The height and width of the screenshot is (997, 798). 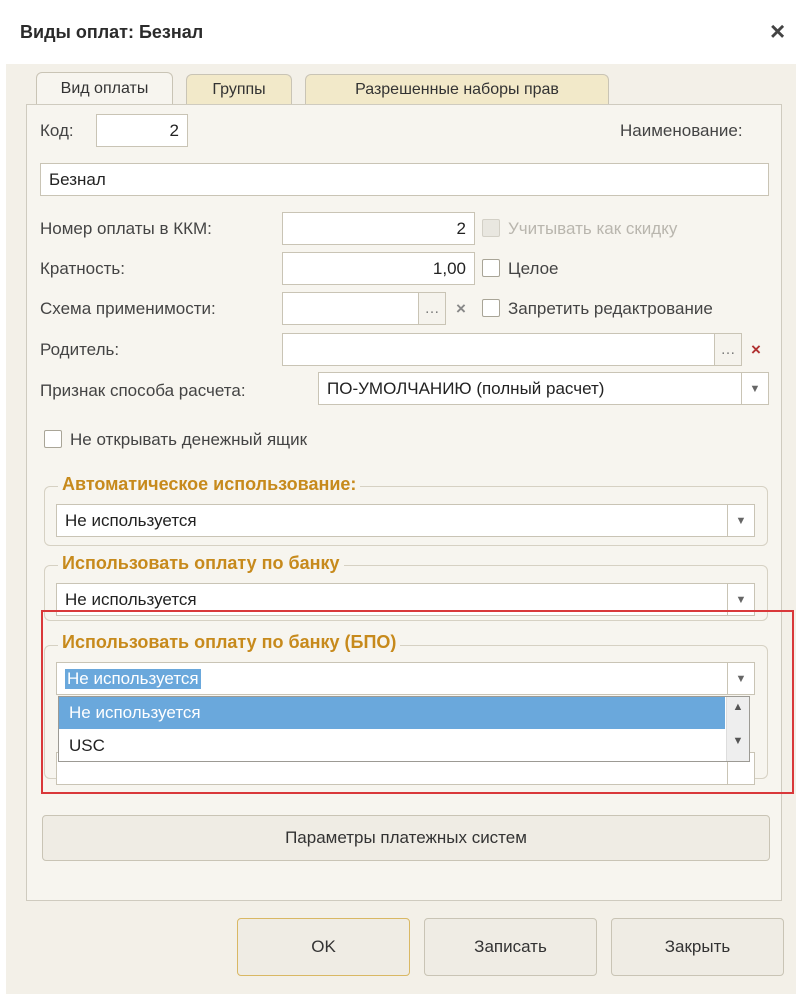 I want to click on no-drawer-checkbox, so click(x=53, y=439).